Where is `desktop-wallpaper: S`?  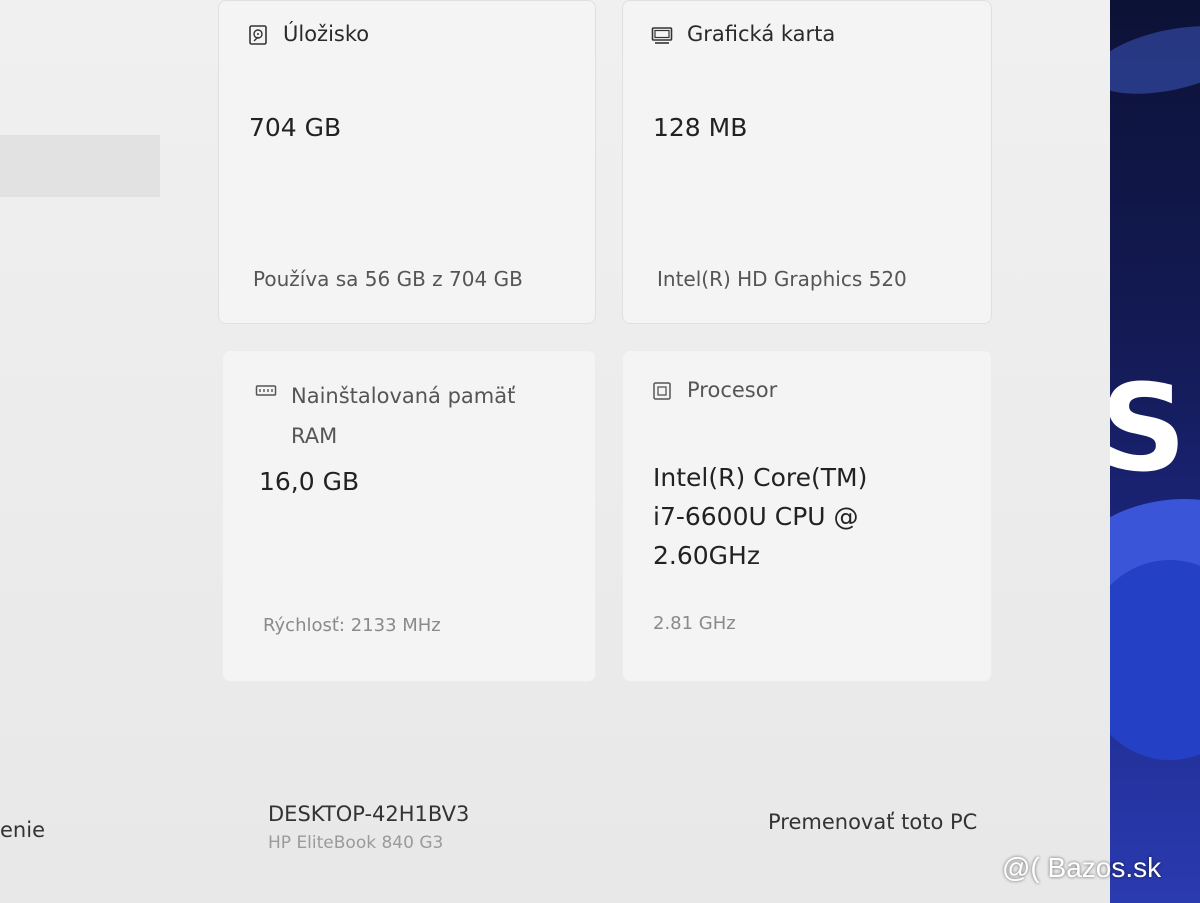
desktop-wallpaper: S is located at coordinates (1155, 451).